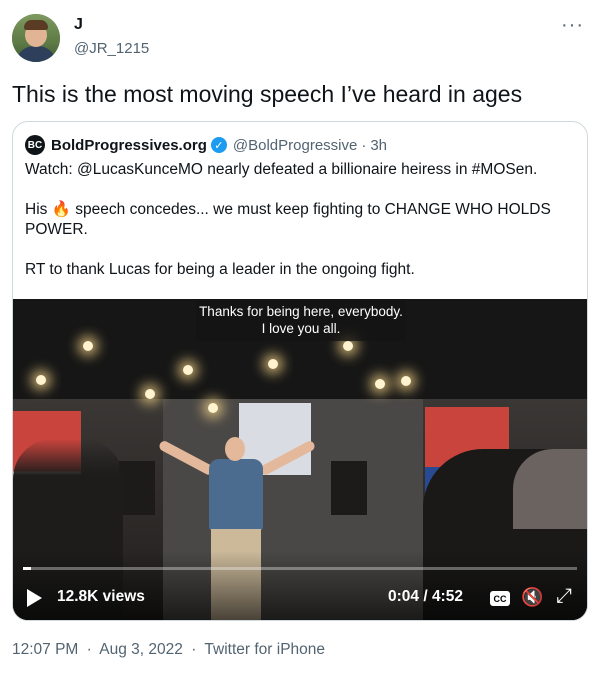  I want to click on play-icon, so click(34, 598).